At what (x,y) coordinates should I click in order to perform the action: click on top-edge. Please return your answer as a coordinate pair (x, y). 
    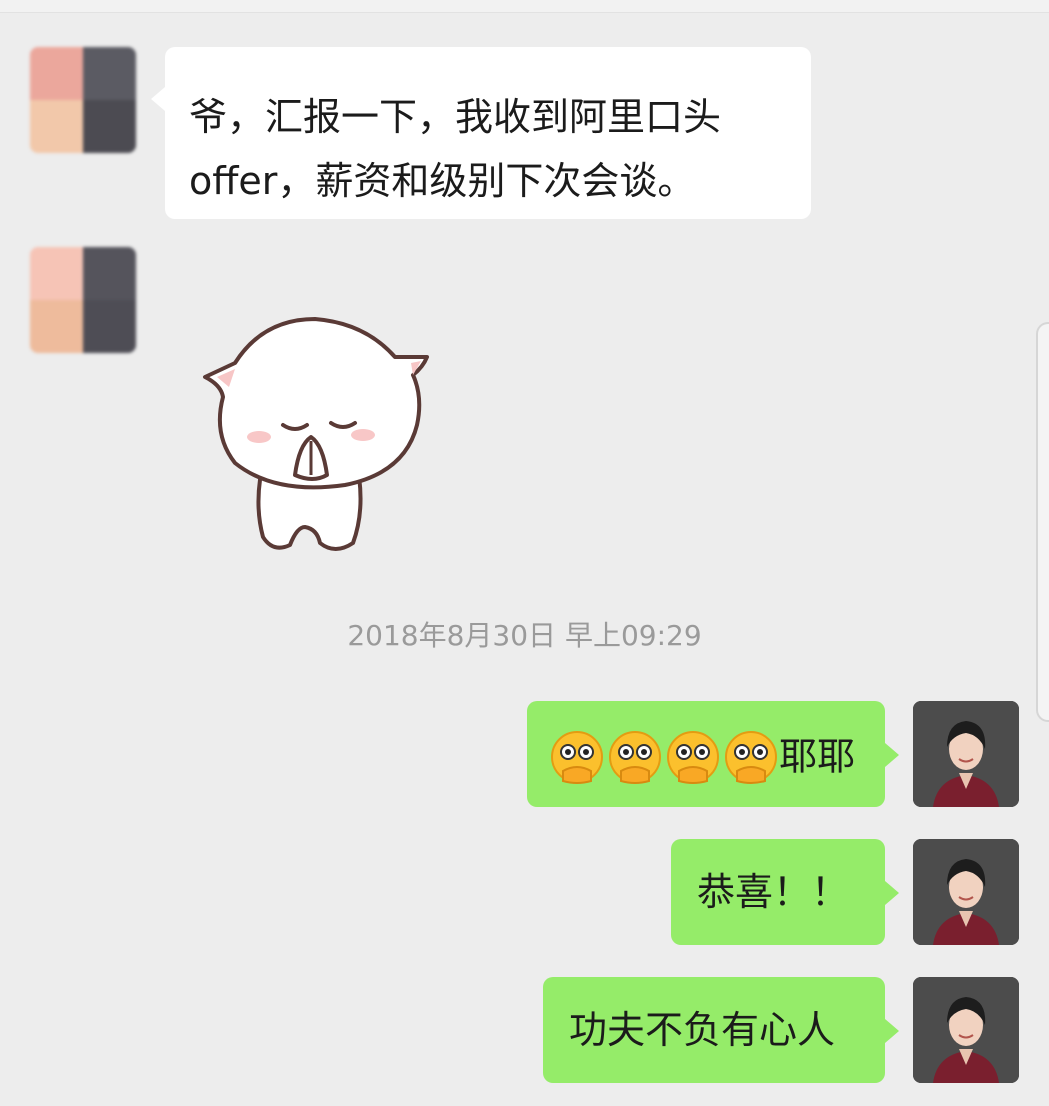
    Looking at the image, I should click on (524, 6).